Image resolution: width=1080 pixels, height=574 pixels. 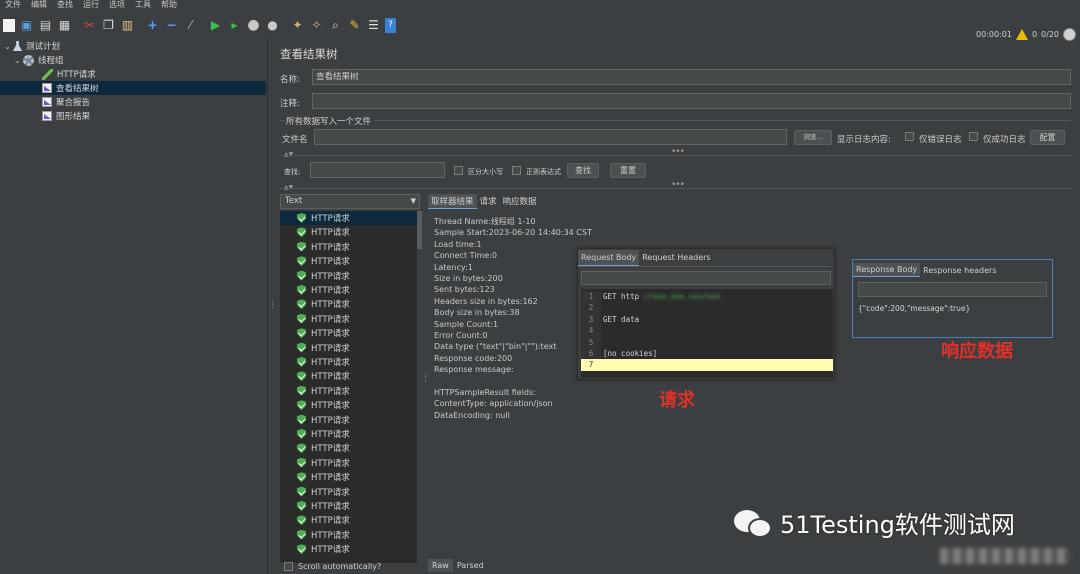 What do you see at coordinates (354, 25) in the screenshot?
I see `reset-search-icon: ✎` at bounding box center [354, 25].